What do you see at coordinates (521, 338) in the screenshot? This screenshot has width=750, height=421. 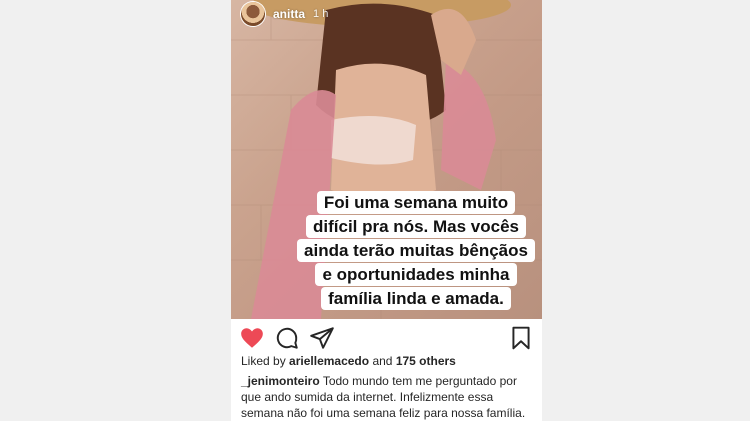 I see `bookmark-icon` at bounding box center [521, 338].